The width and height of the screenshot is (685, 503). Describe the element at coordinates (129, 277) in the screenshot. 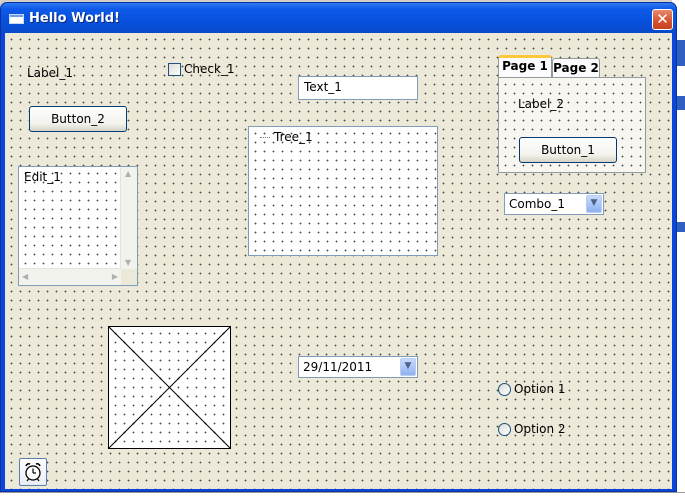

I see `scroll-corner` at that location.